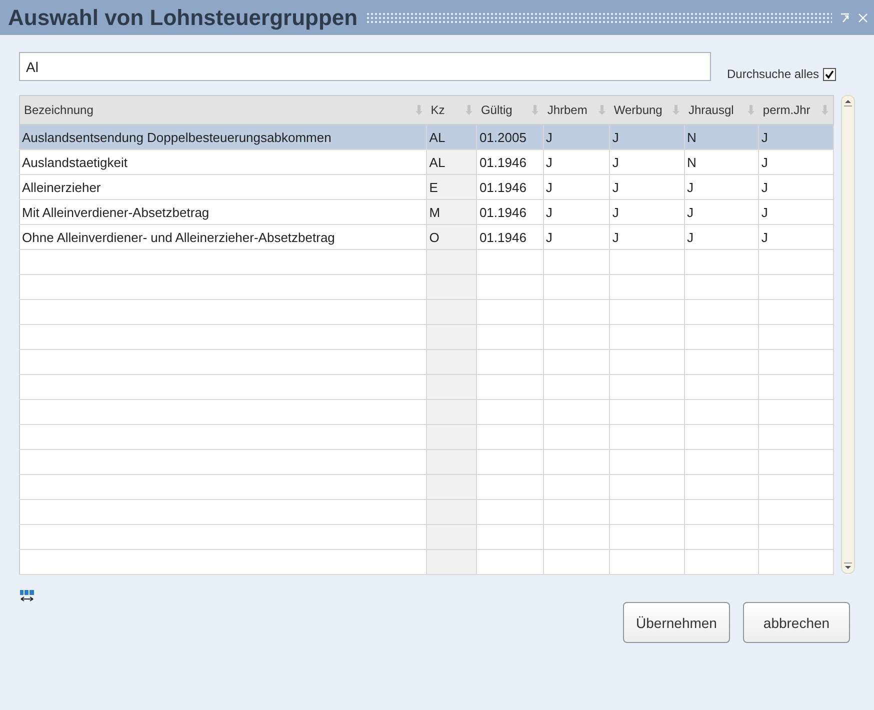  Describe the element at coordinates (510, 137) in the screenshot. I see `table-cell: 01.2005` at that location.